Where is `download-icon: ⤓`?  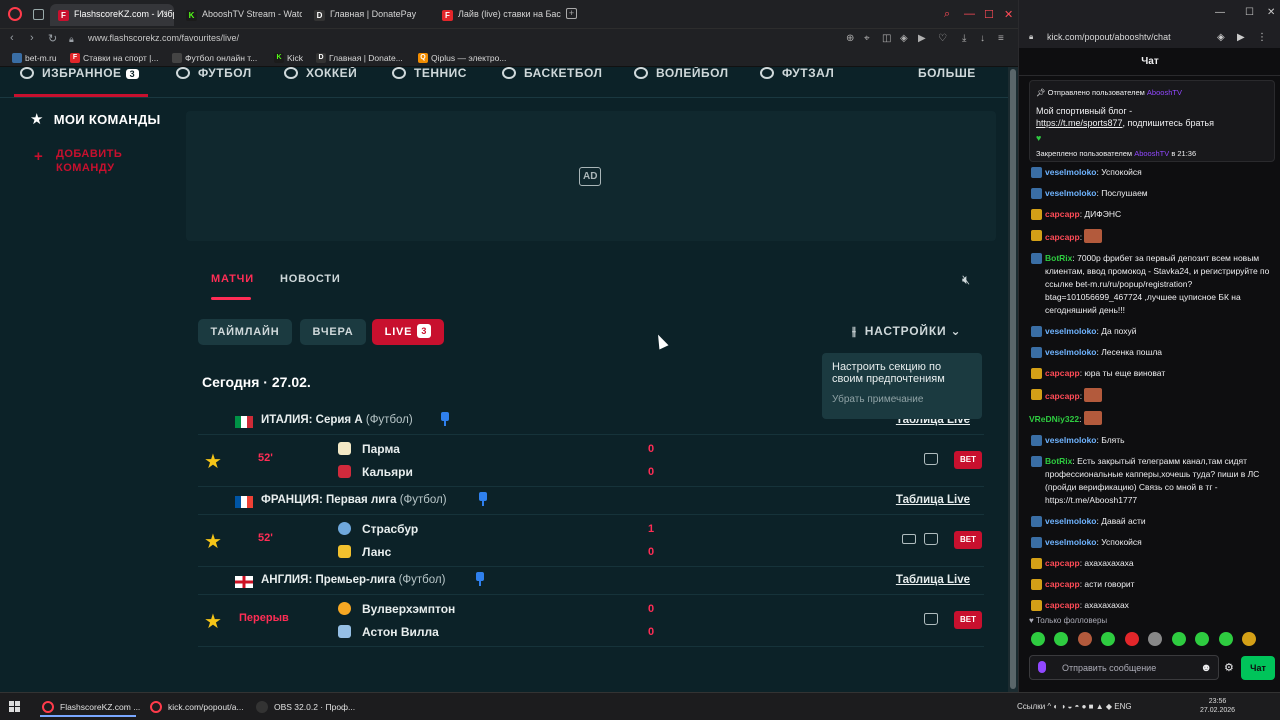 download-icon: ⤓ is located at coordinates (964, 38).